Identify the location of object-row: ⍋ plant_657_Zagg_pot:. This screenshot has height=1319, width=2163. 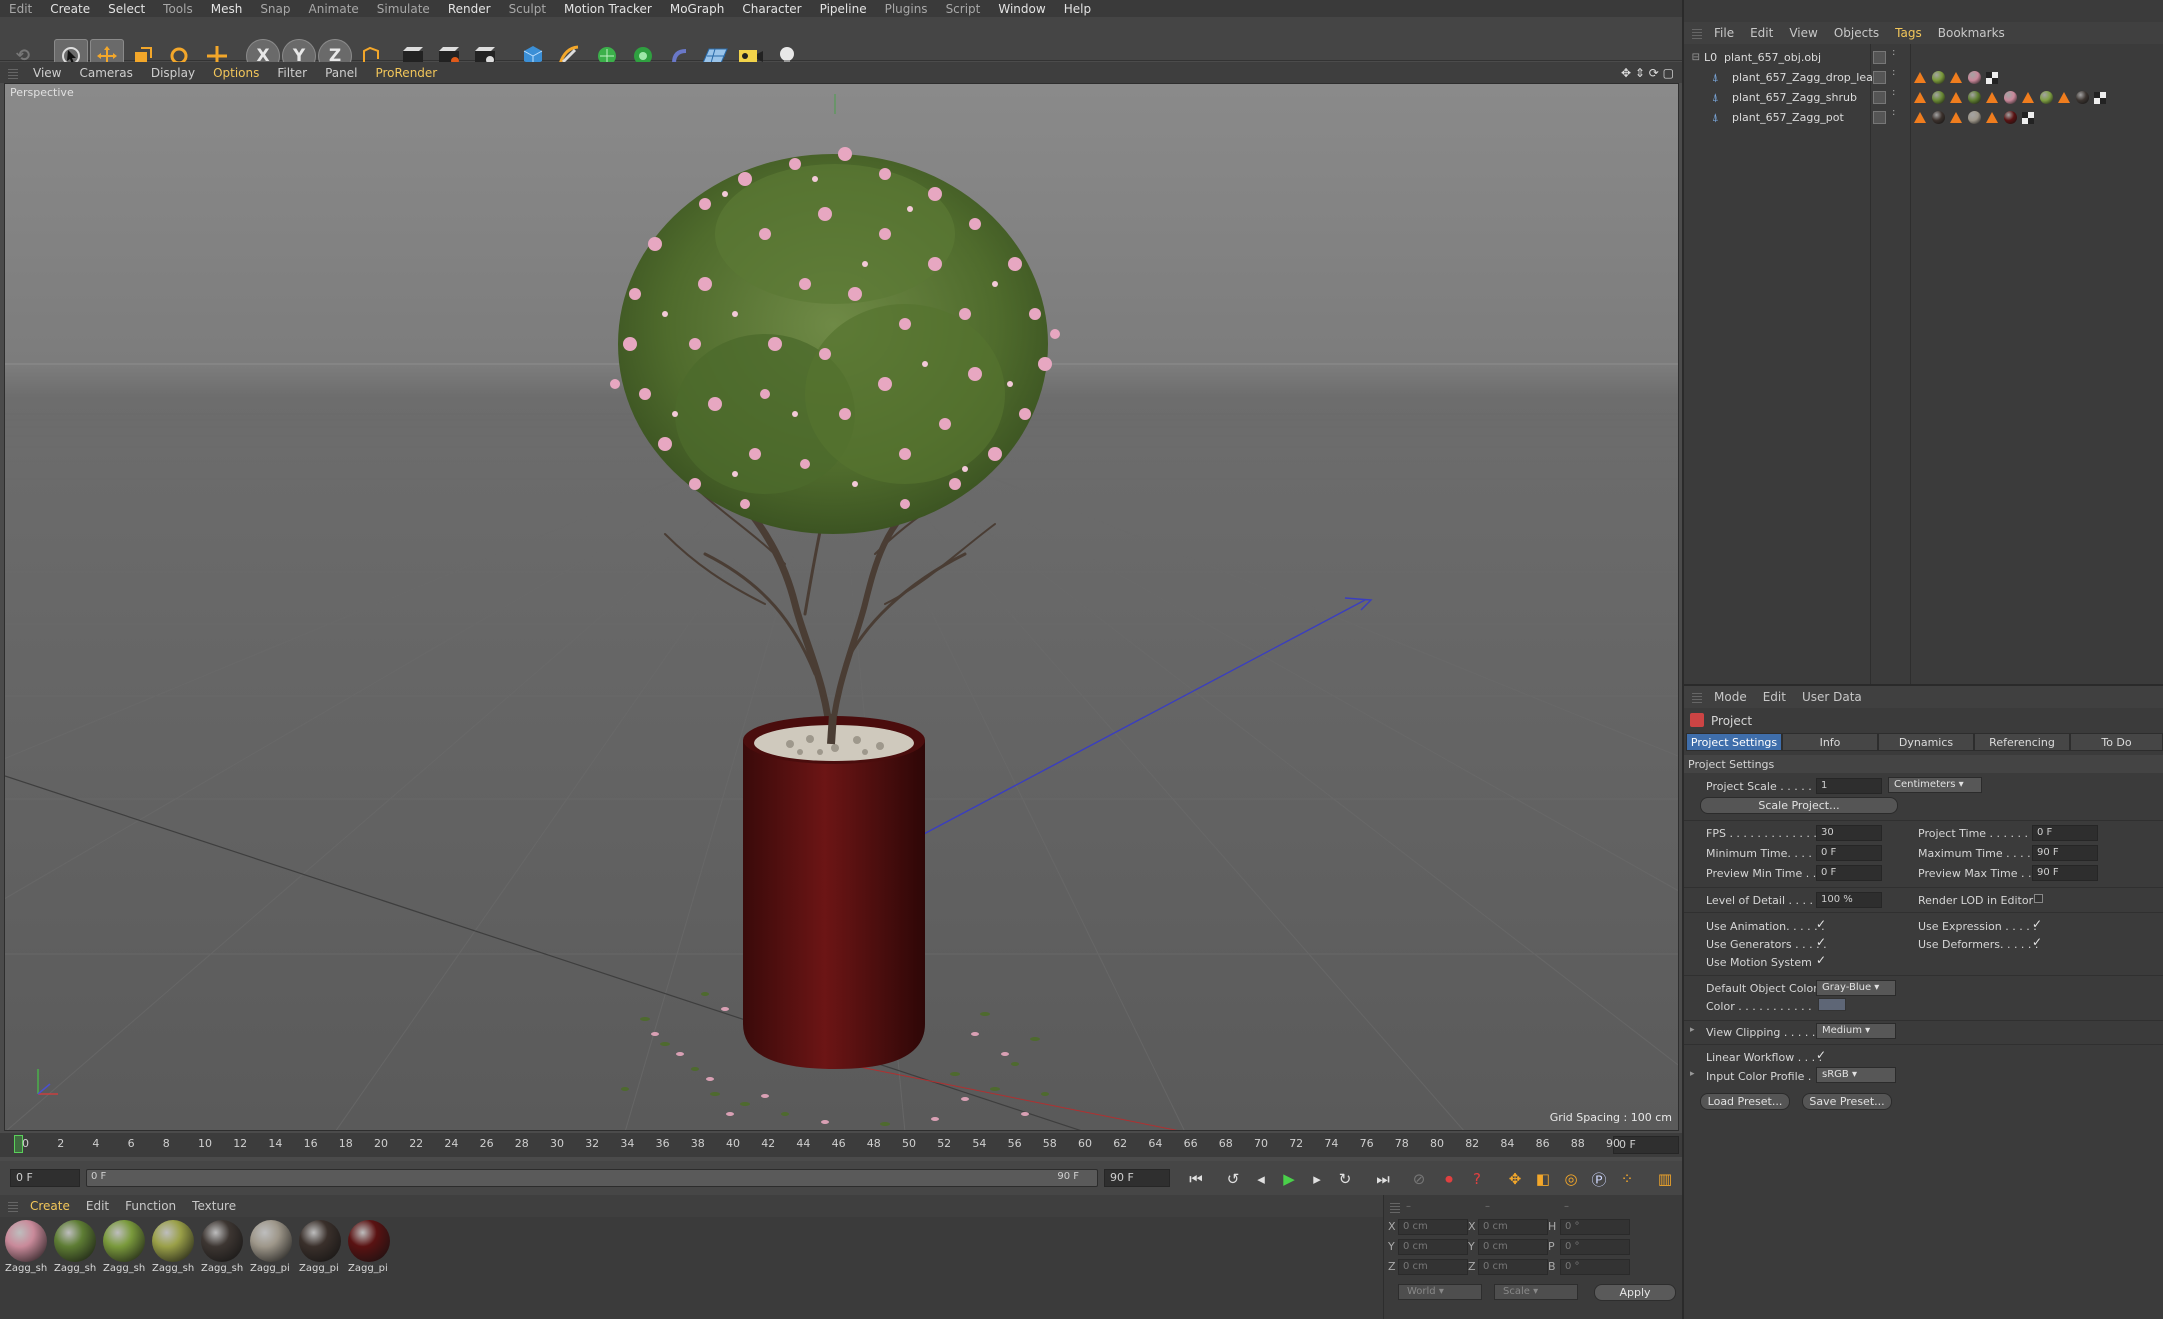
(1923, 117).